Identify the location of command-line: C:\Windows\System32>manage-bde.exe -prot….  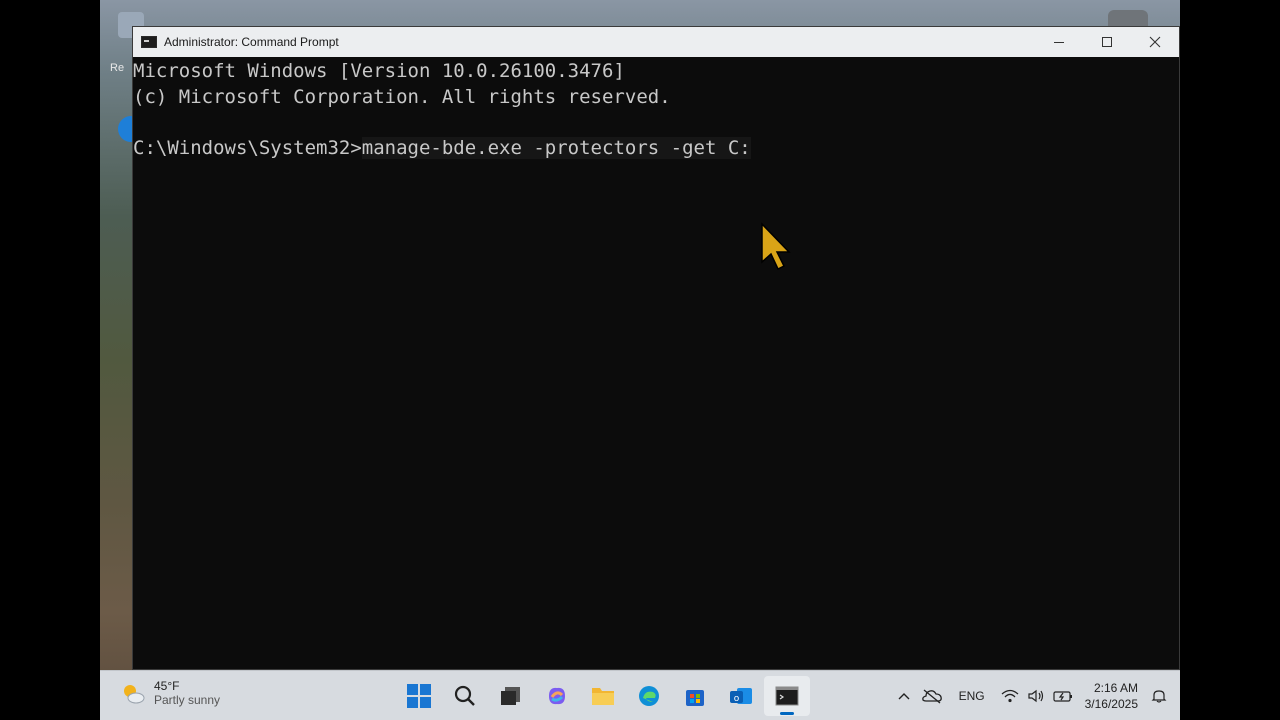
(656, 149).